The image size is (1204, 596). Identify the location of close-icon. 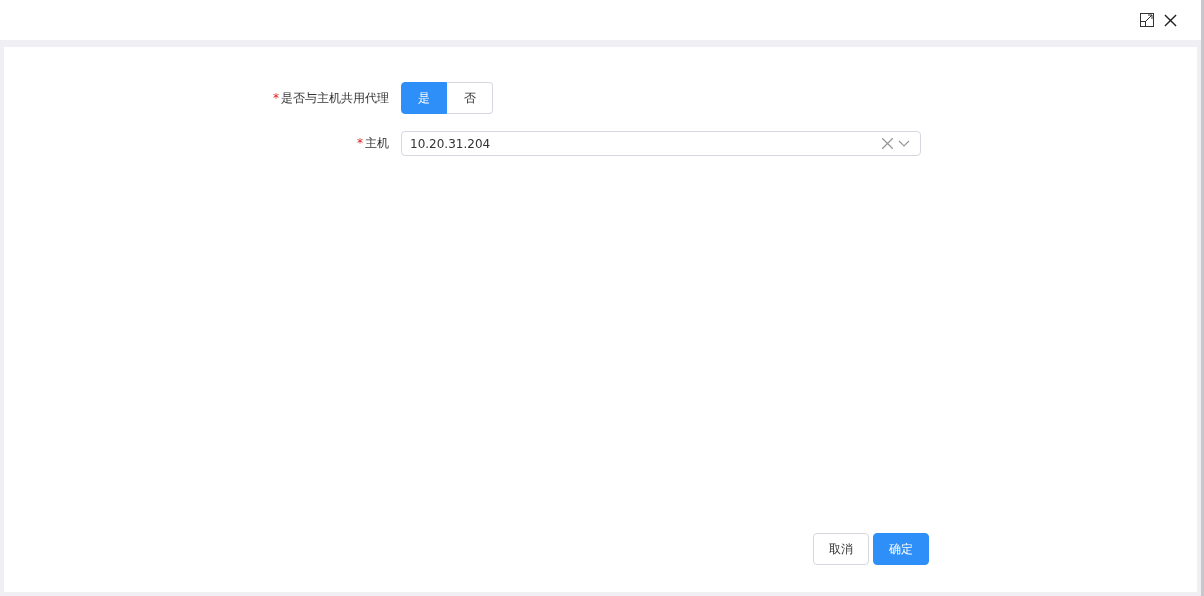
(1170, 20).